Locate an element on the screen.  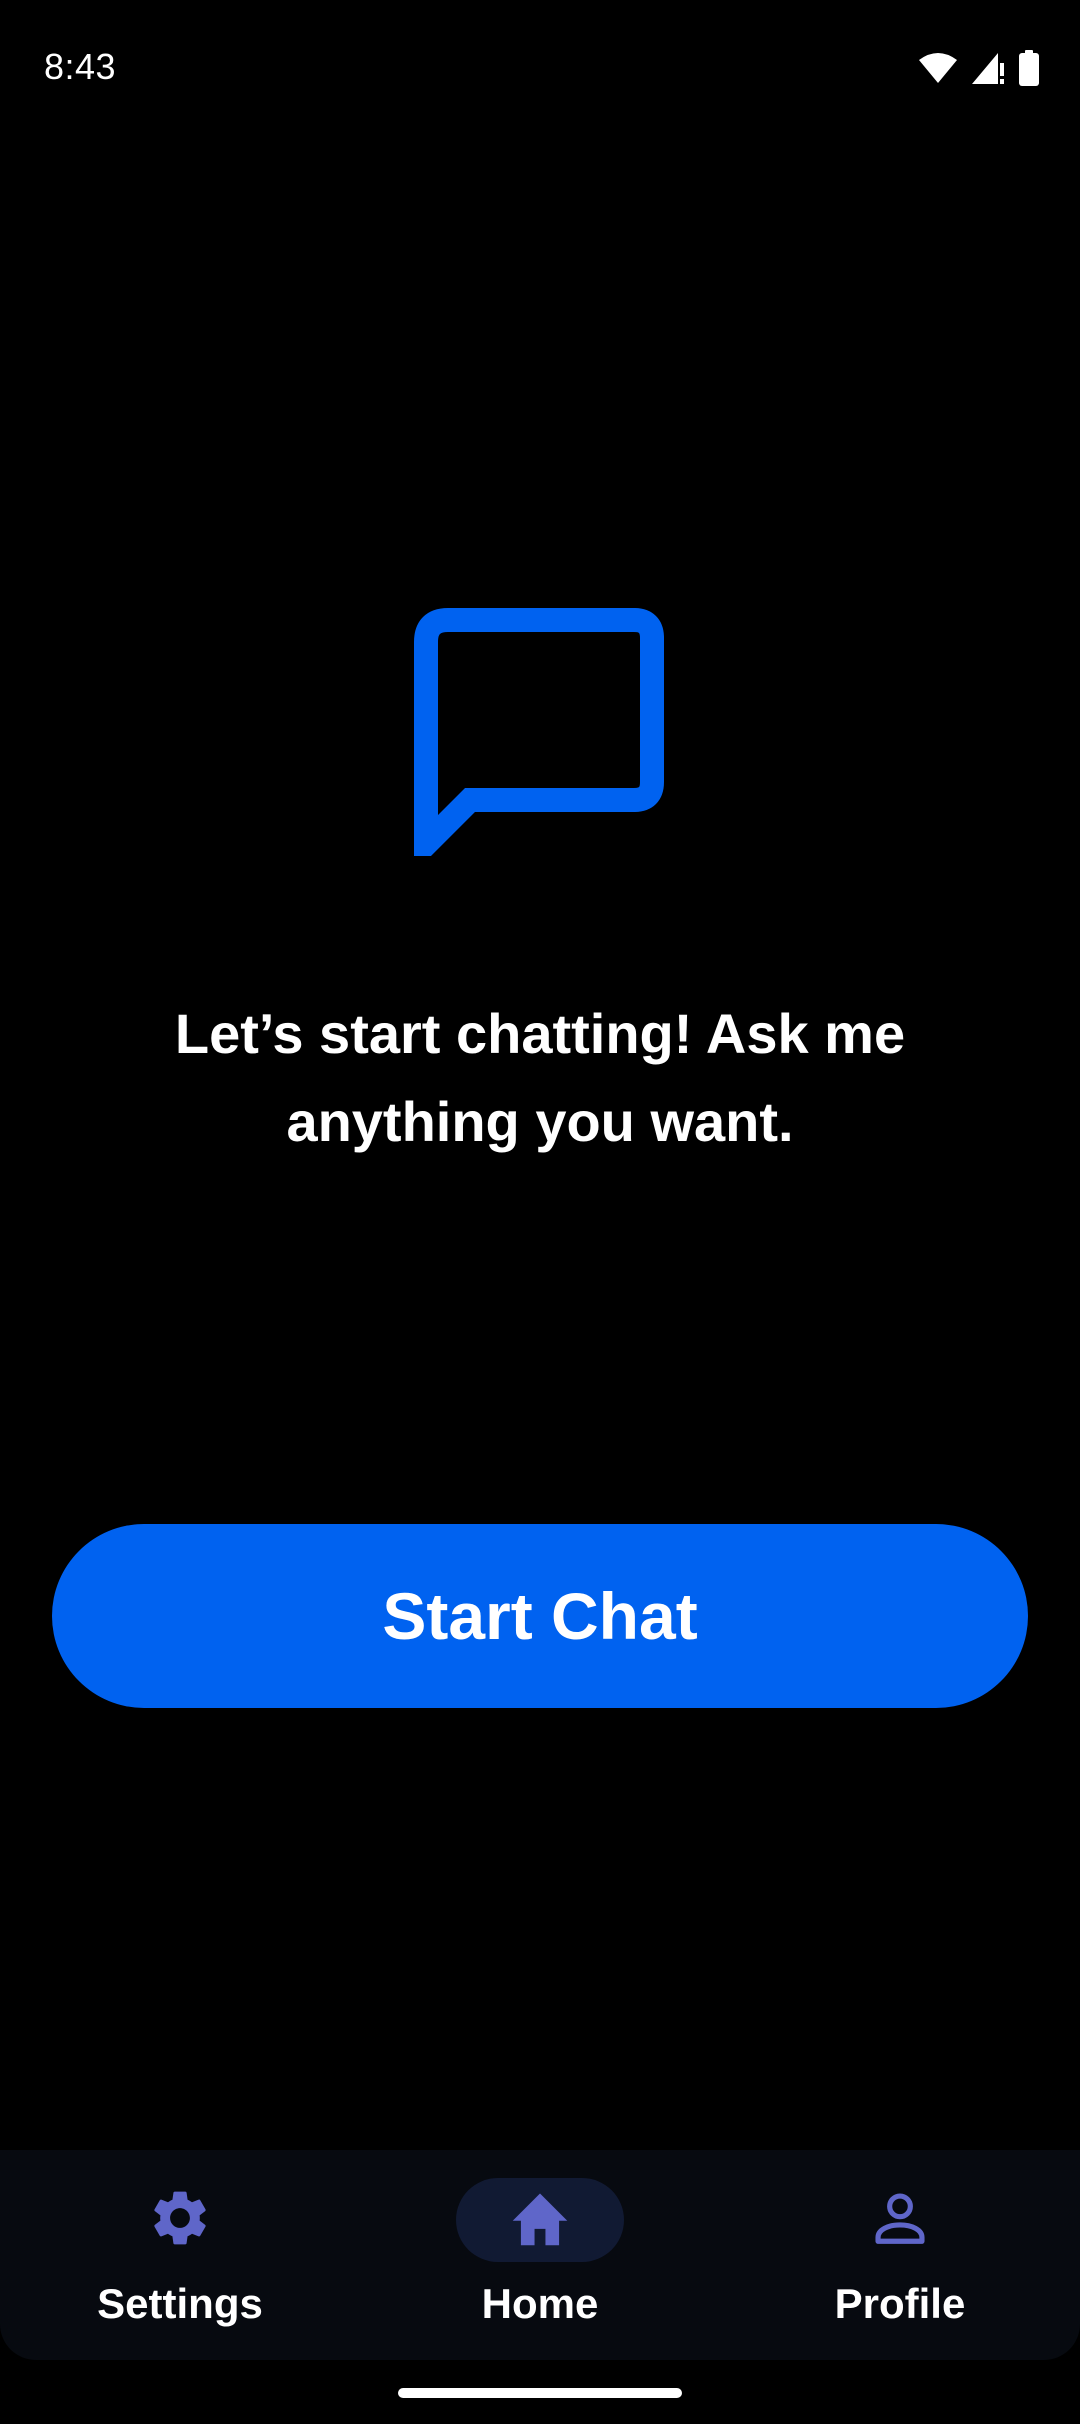
nav-item-home: Home is located at coordinates (540, 2255).